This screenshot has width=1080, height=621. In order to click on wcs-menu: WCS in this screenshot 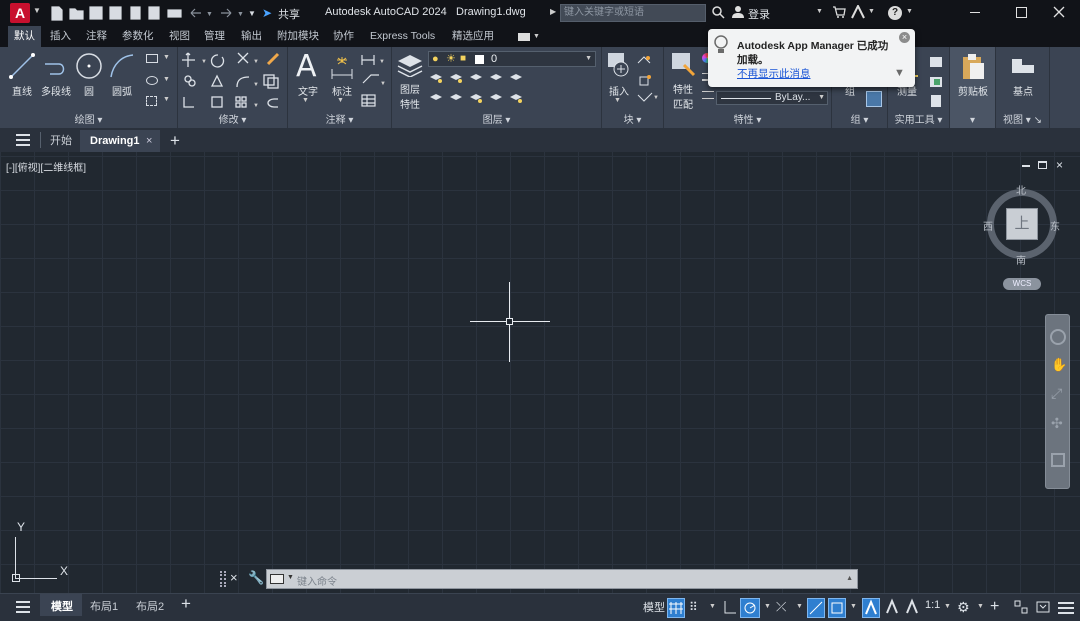, I will do `click(1022, 284)`.